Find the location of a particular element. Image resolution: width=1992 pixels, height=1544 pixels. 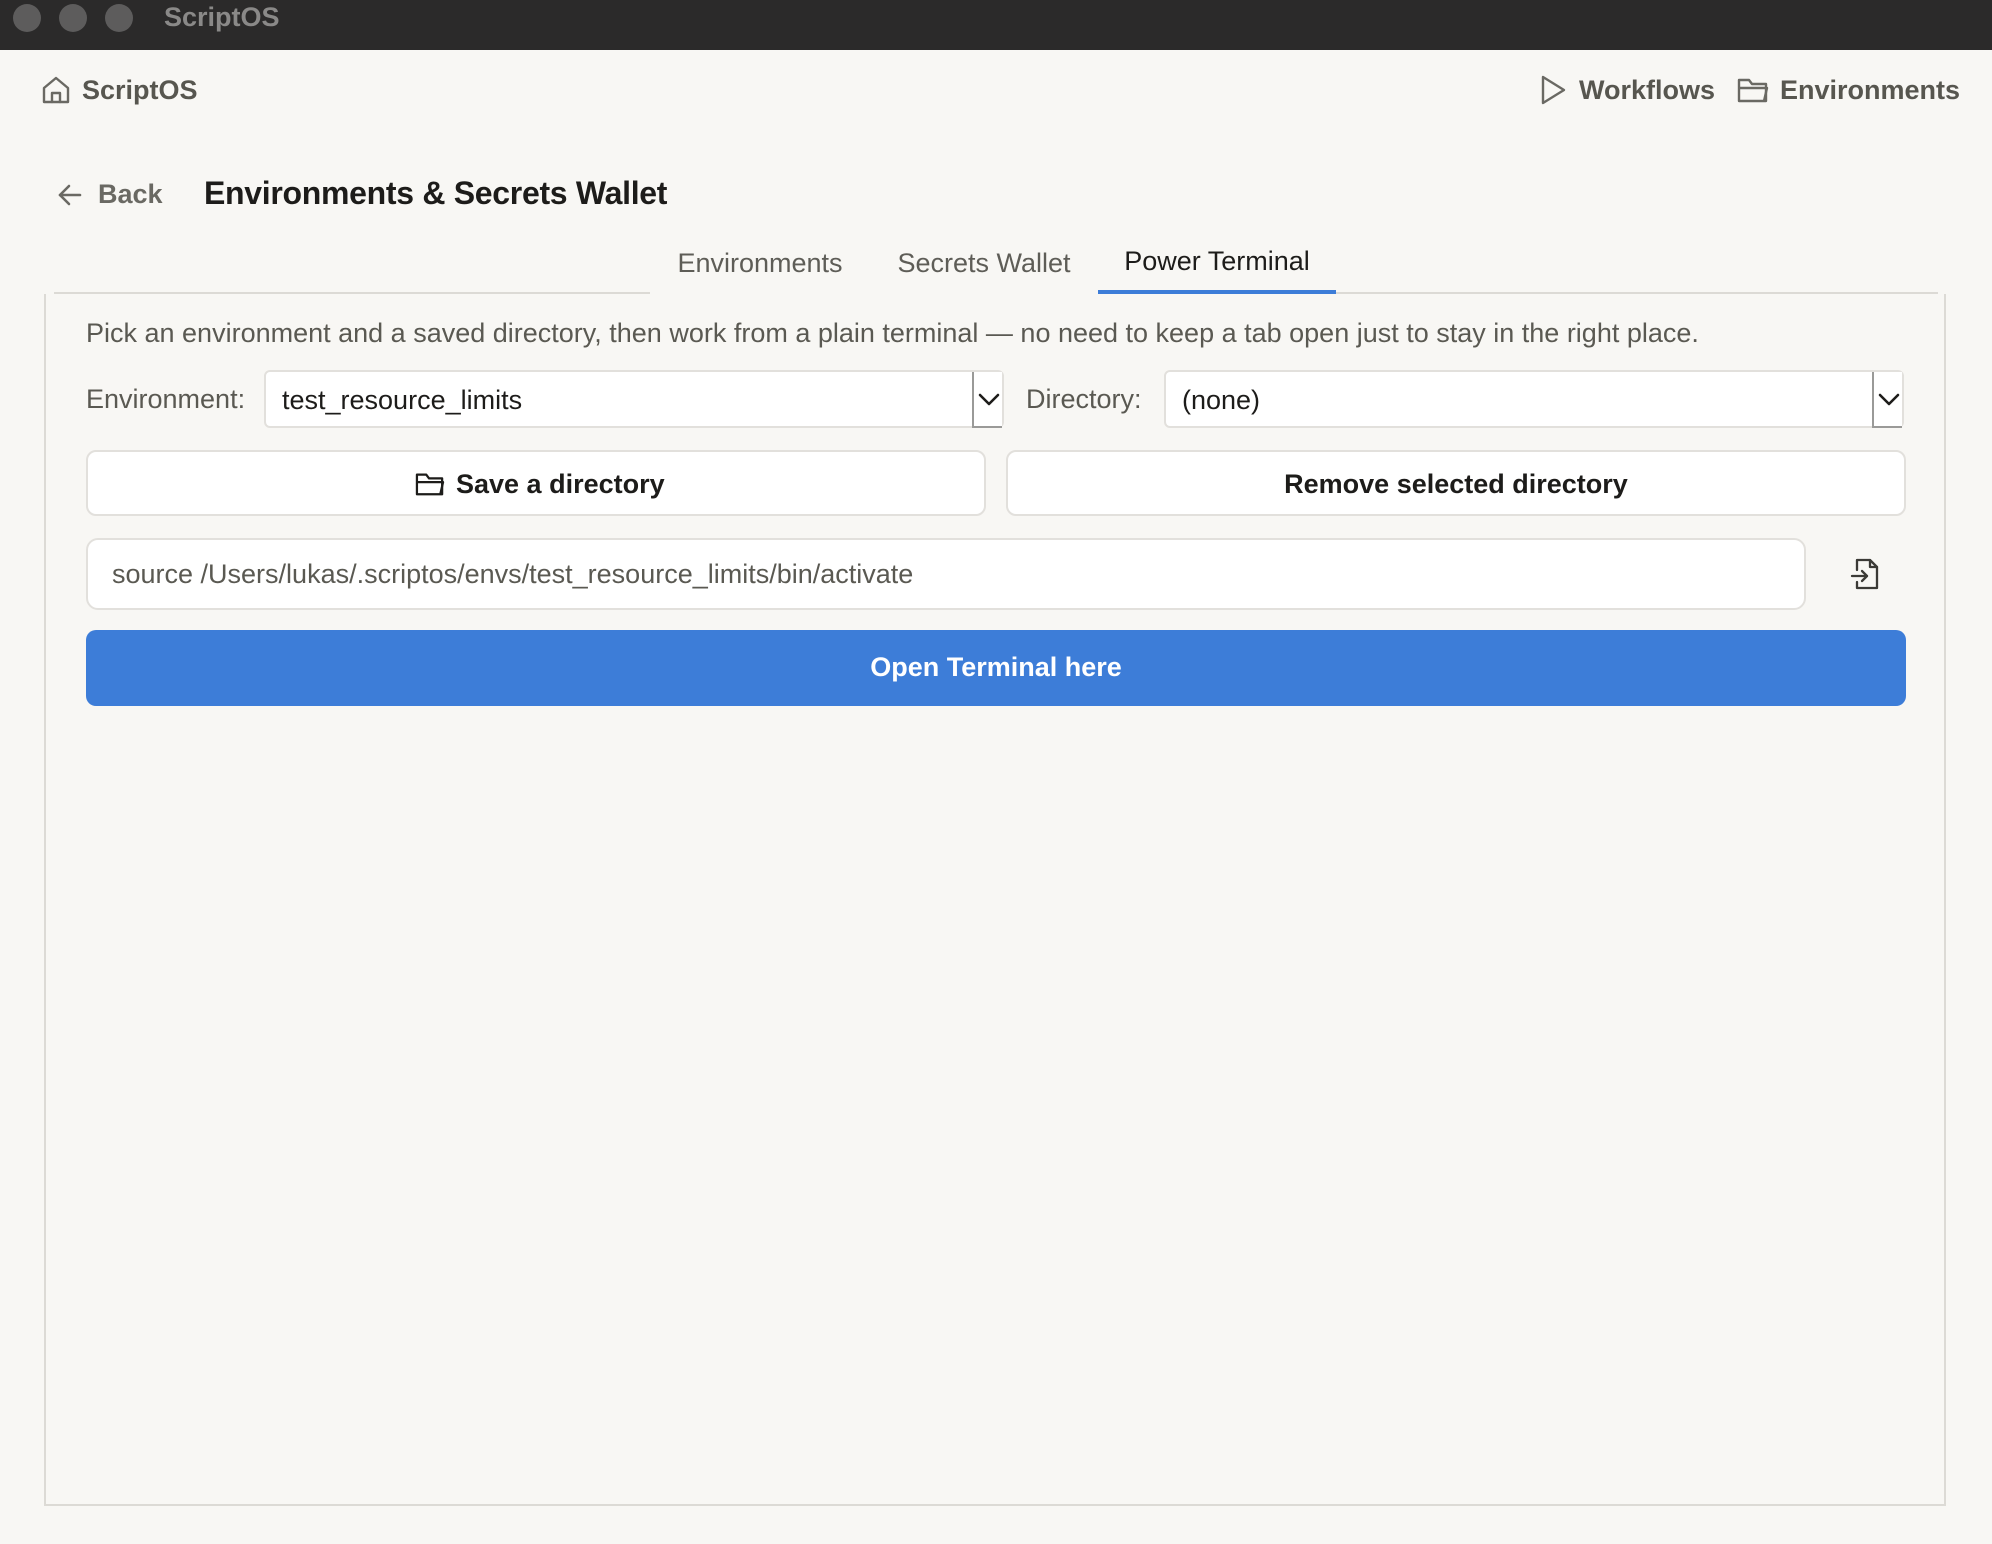

copy-to-file-icon is located at coordinates (1866, 574).